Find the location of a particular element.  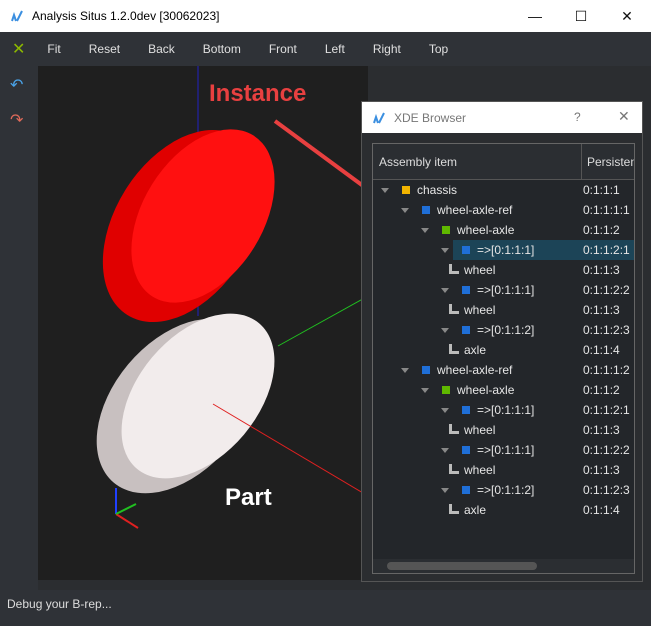

persistent-id: 0:1:1:1:2 is located at coordinates (606, 370).